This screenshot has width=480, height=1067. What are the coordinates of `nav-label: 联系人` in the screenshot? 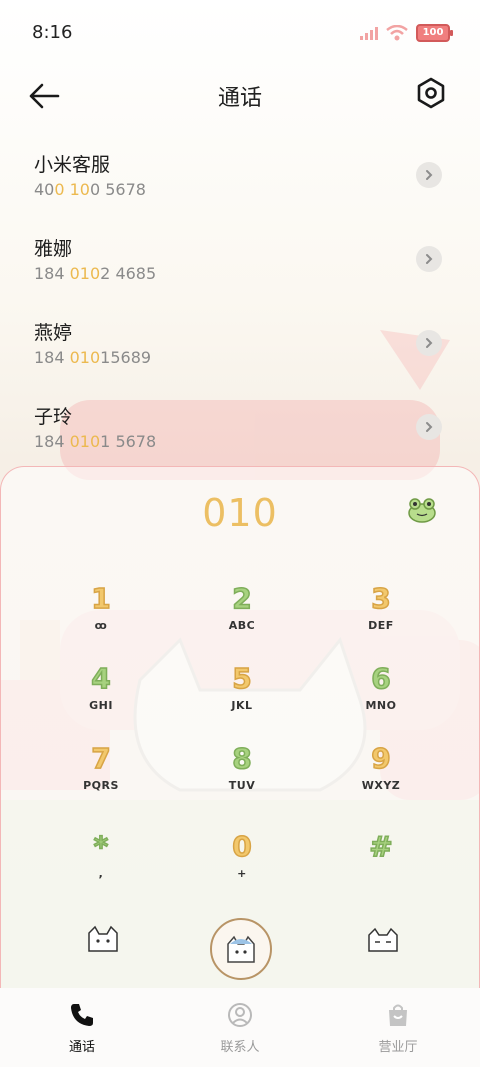 It's located at (240, 1047).